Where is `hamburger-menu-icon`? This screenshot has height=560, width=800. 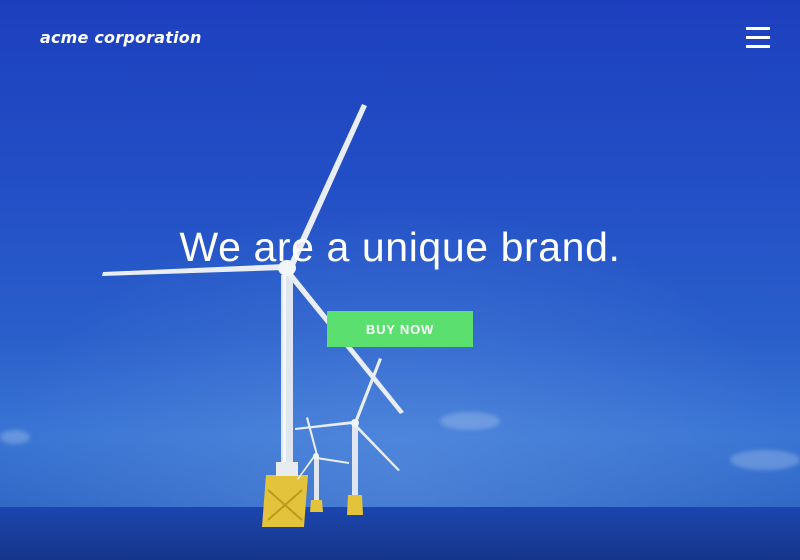 hamburger-menu-icon is located at coordinates (758, 37).